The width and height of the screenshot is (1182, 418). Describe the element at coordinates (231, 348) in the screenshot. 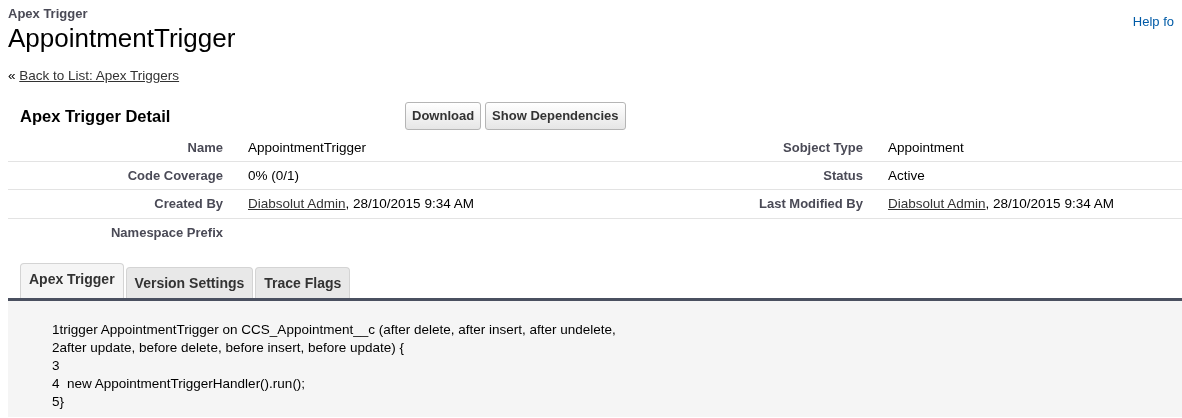

I see `code-line: after update, before delete, before insert, before update) {` at that location.